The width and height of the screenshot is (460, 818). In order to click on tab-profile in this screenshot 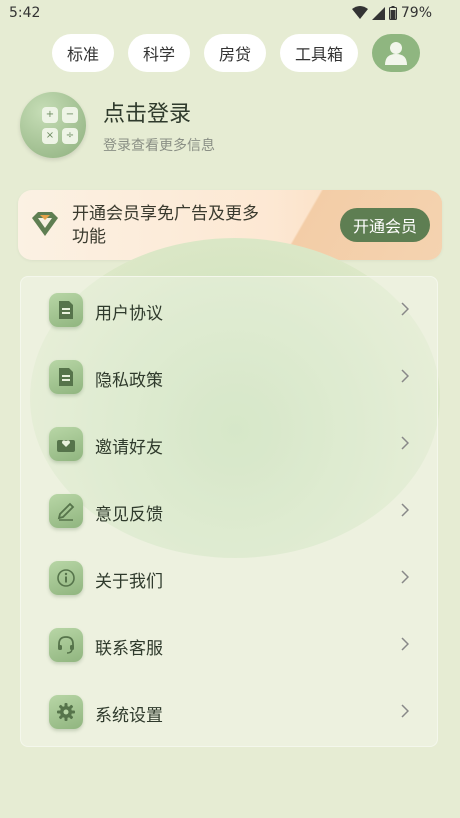, I will do `click(396, 53)`.